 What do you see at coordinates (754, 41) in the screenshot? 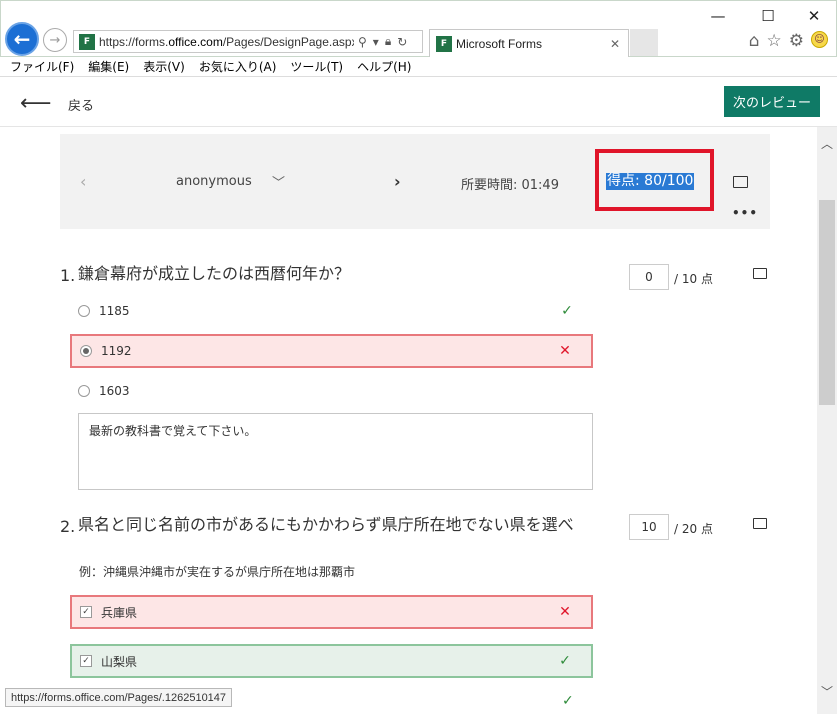
I see `home-icon: ⌂` at bounding box center [754, 41].